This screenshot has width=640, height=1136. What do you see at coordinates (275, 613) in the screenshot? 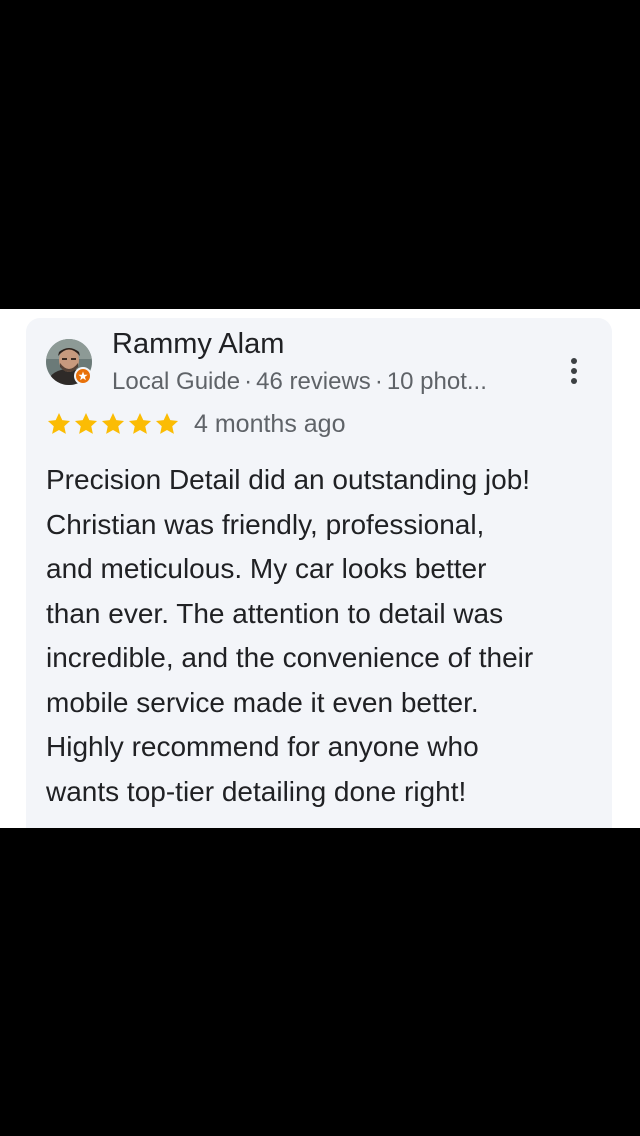
I see `review-text-line: than ever. The attention to detail was` at bounding box center [275, 613].